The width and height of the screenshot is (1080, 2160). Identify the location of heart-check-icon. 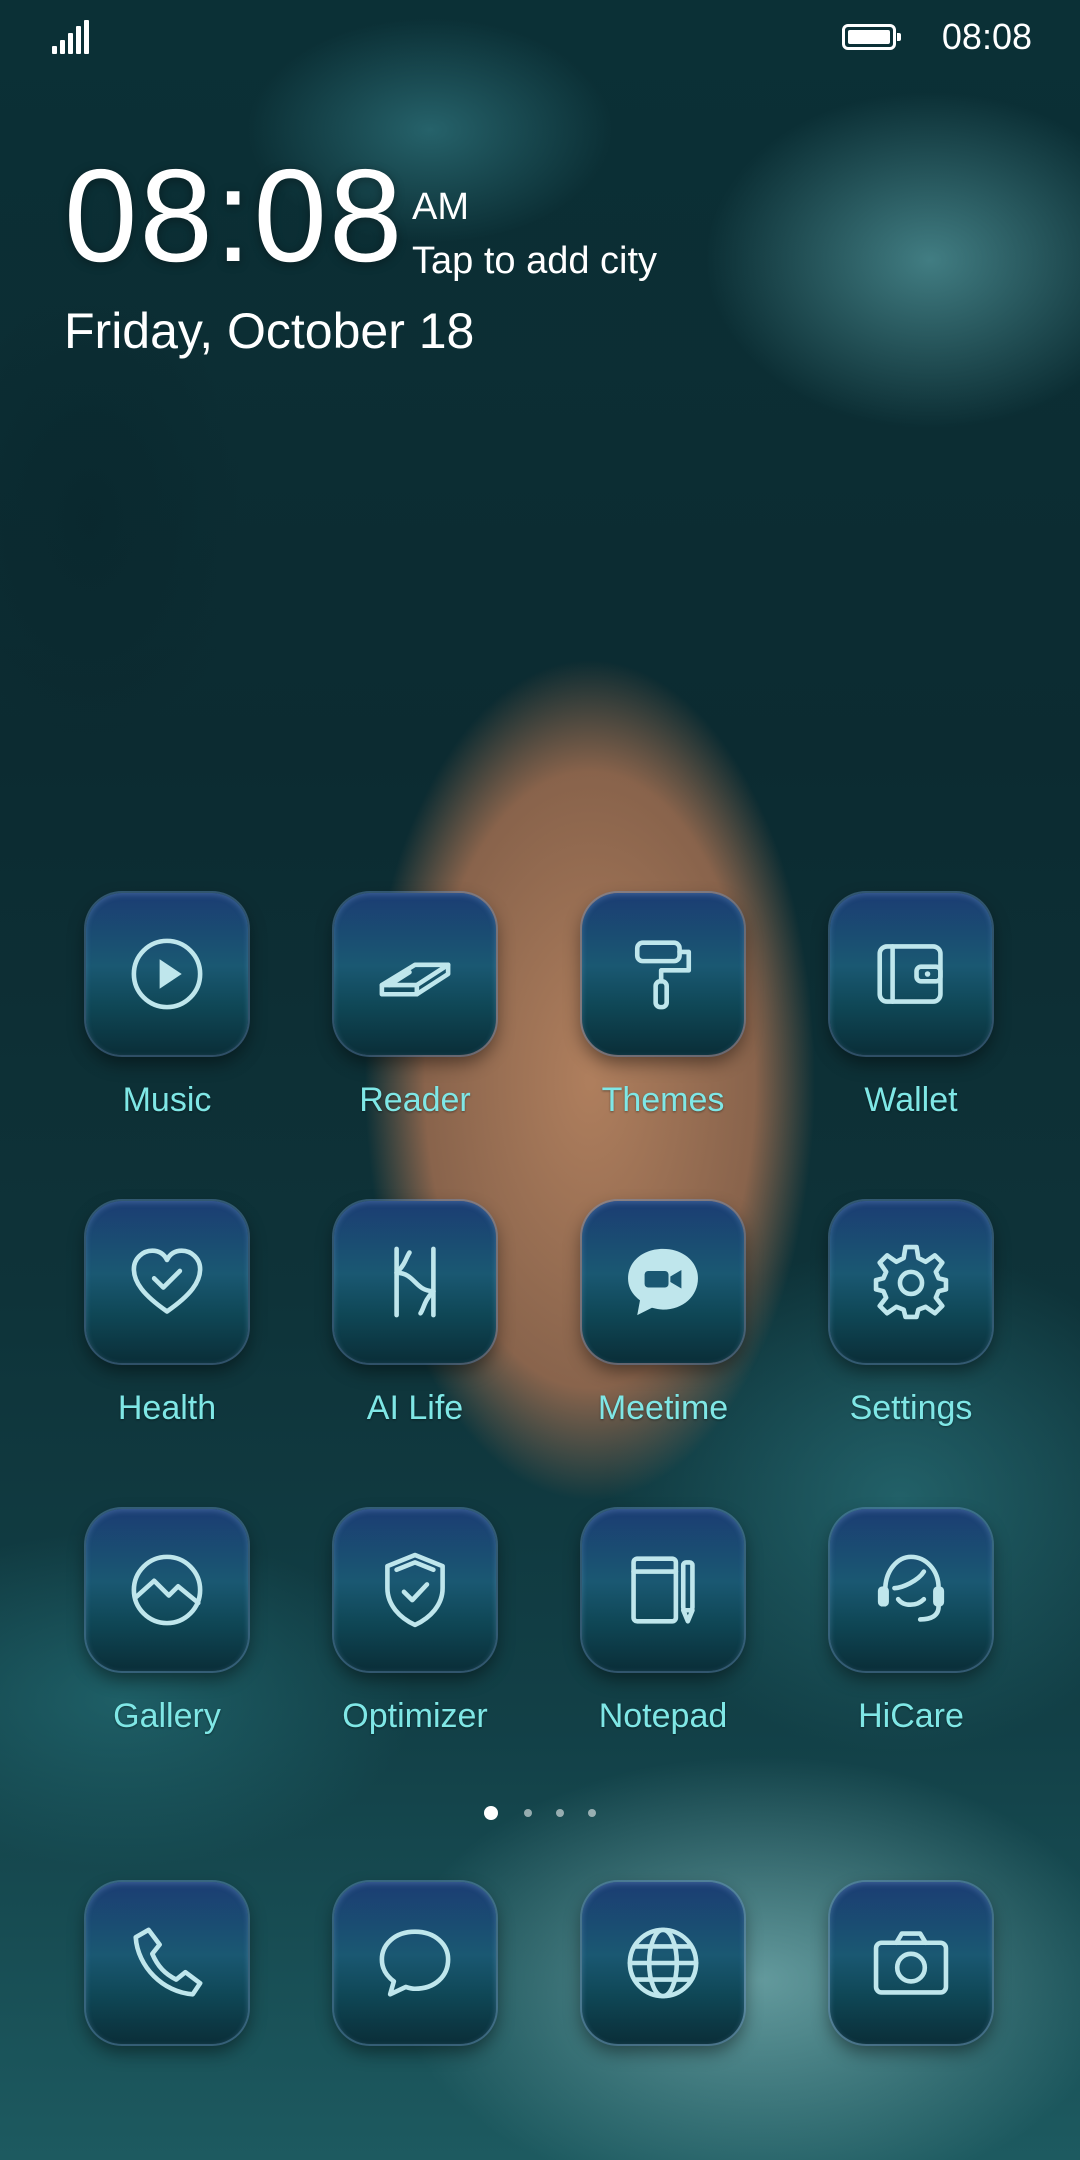
(167, 1282).